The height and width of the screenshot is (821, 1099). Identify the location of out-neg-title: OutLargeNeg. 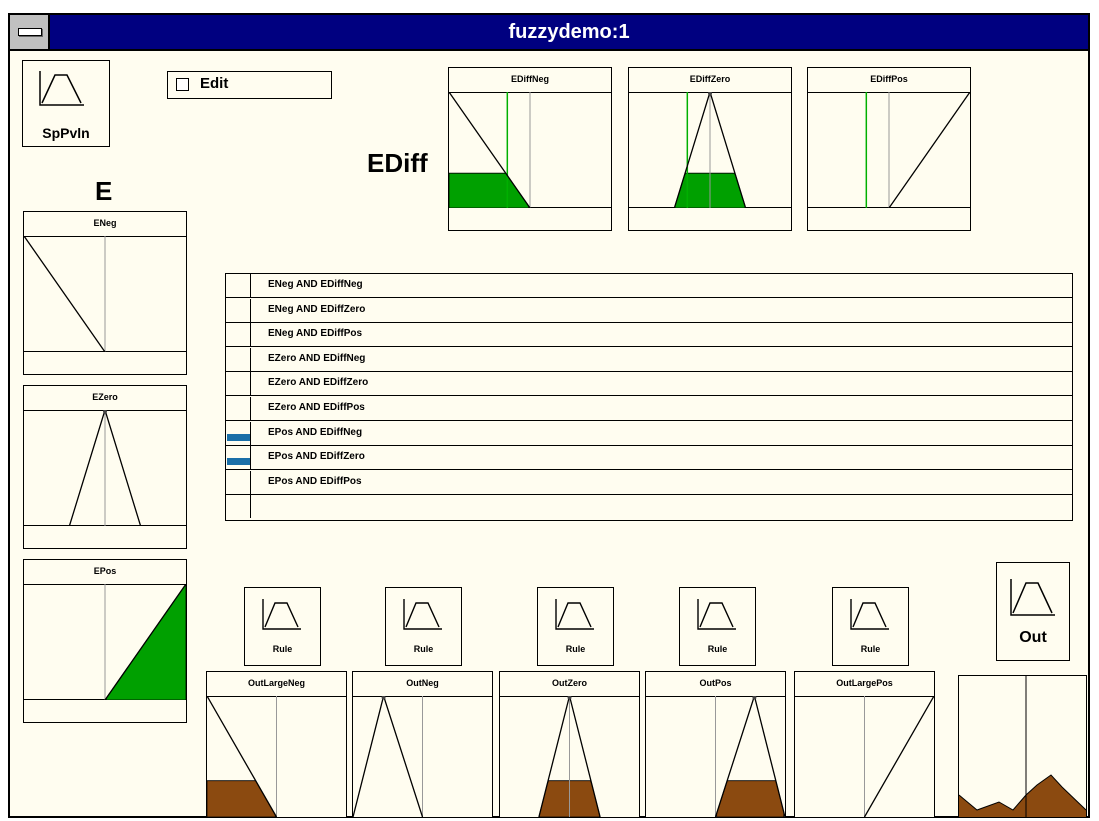
(276, 684).